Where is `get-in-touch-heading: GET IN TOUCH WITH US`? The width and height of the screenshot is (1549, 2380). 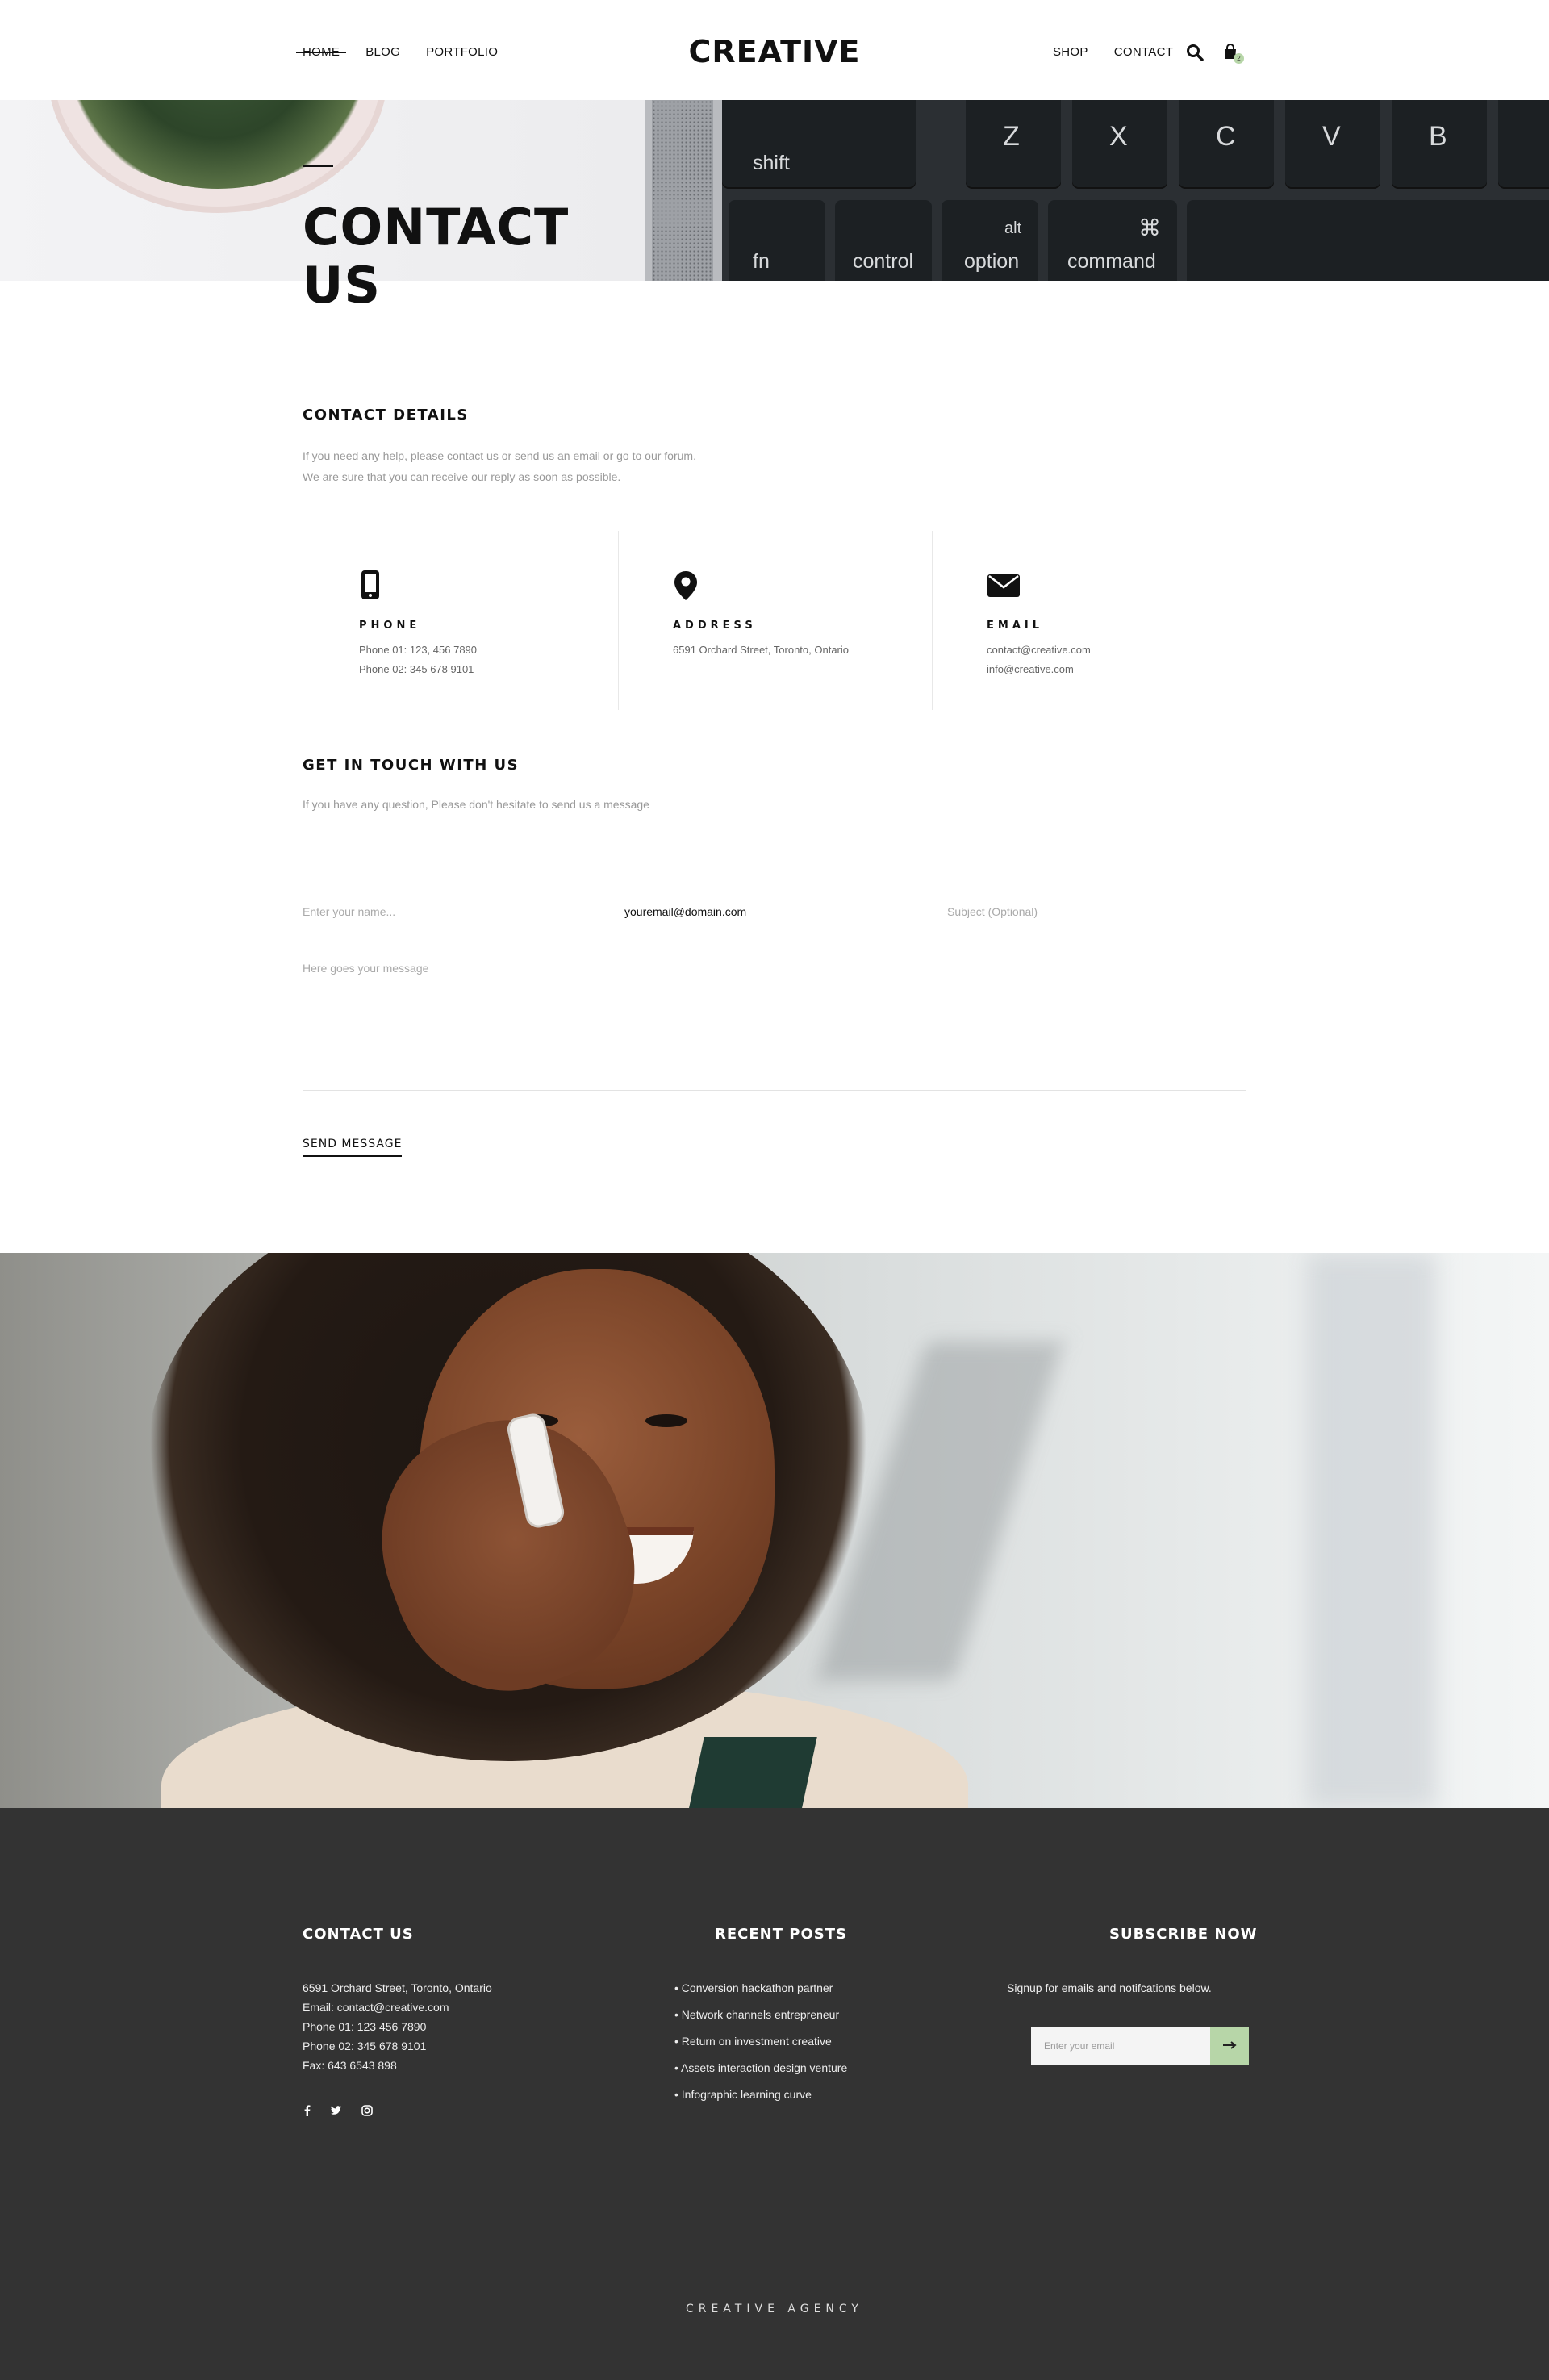
get-in-touch-heading: GET IN TOUCH WITH US is located at coordinates (411, 766).